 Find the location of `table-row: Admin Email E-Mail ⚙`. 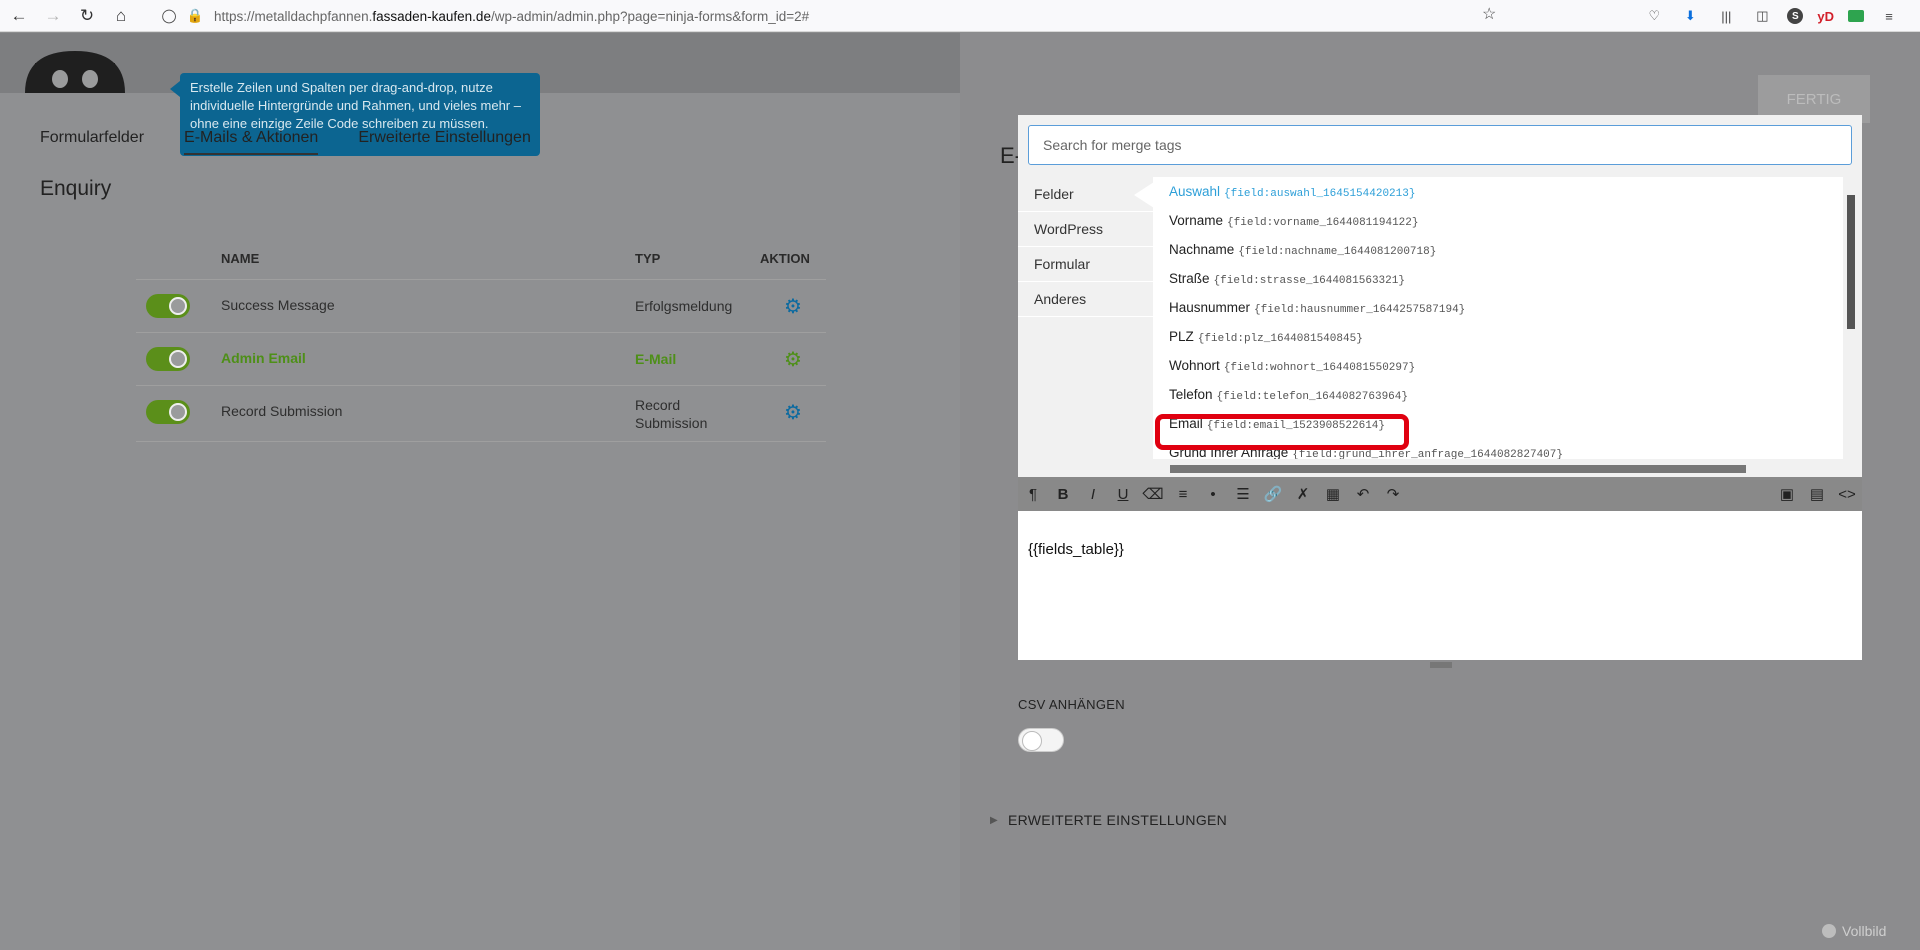

table-row: Admin Email E-Mail ⚙ is located at coordinates (481, 359).